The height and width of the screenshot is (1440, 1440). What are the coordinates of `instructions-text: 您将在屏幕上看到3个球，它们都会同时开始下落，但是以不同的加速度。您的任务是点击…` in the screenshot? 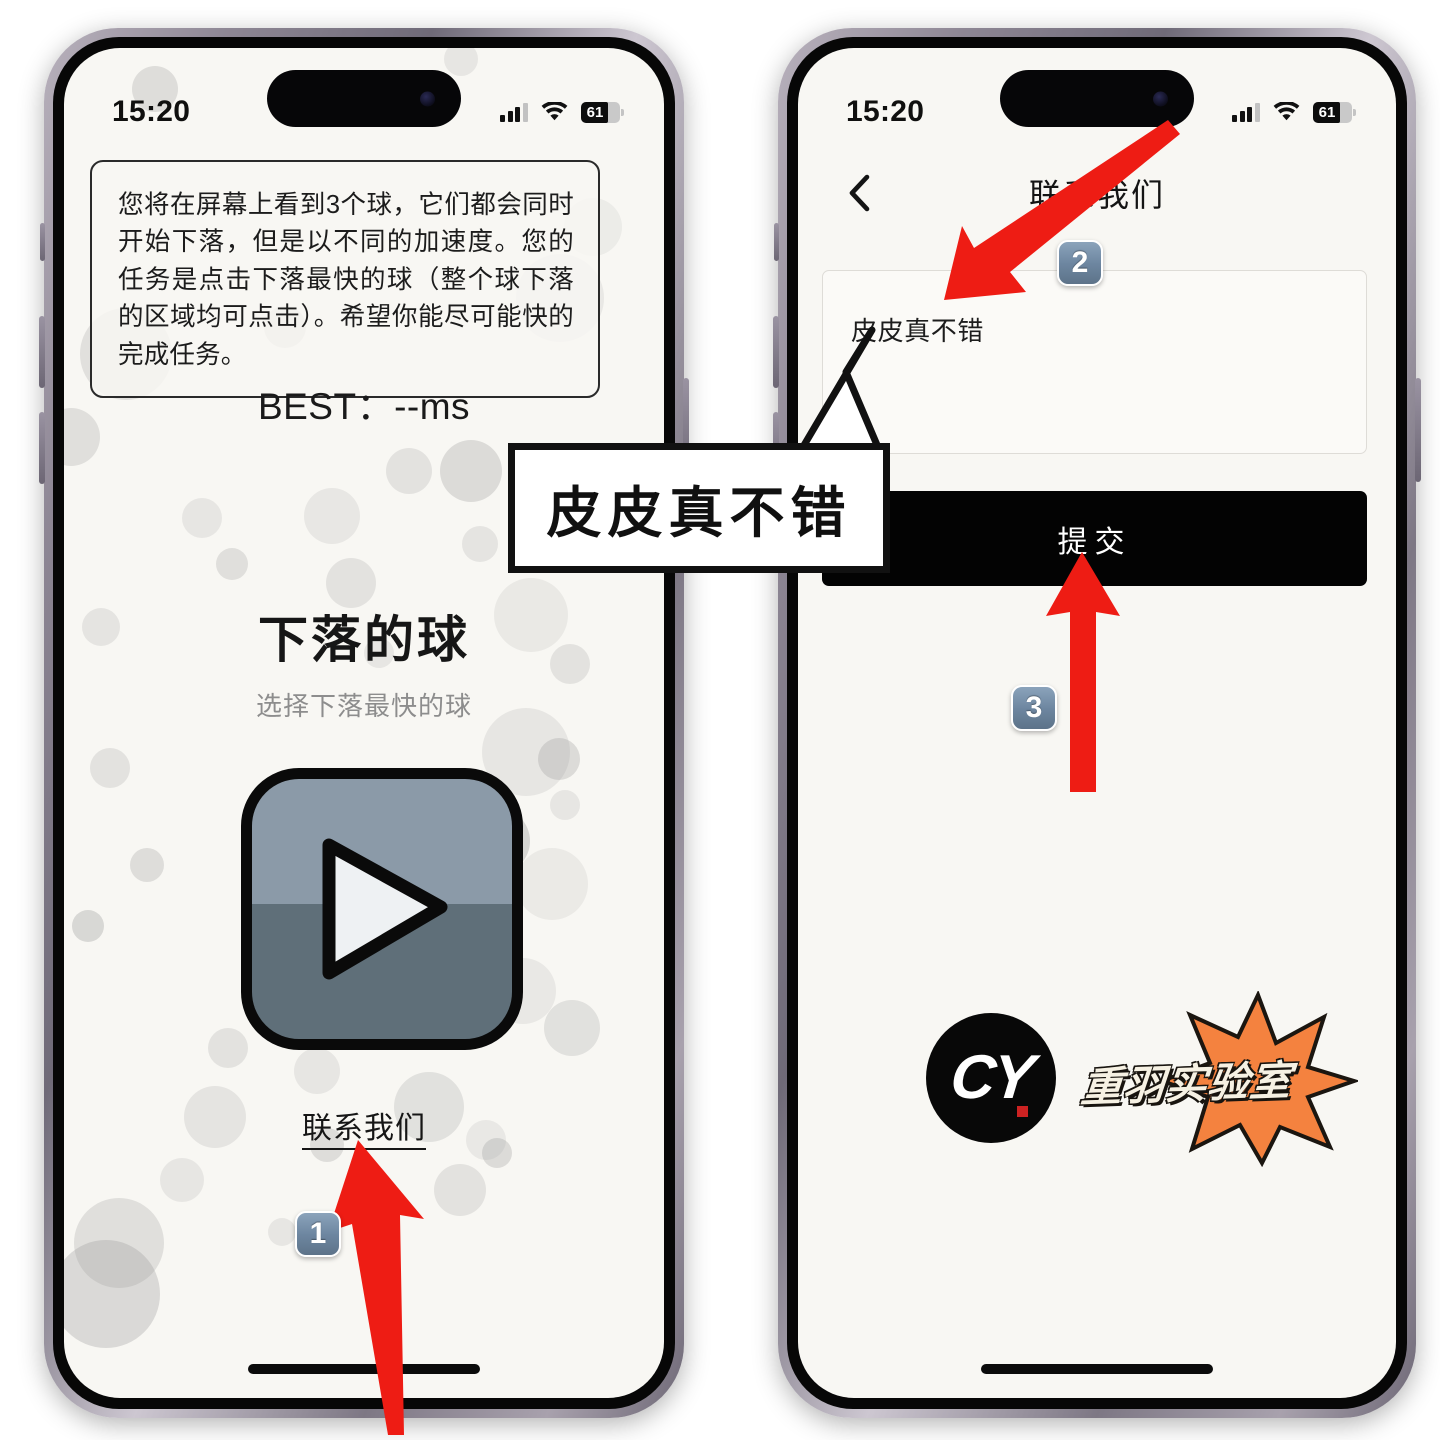 It's located at (346, 280).